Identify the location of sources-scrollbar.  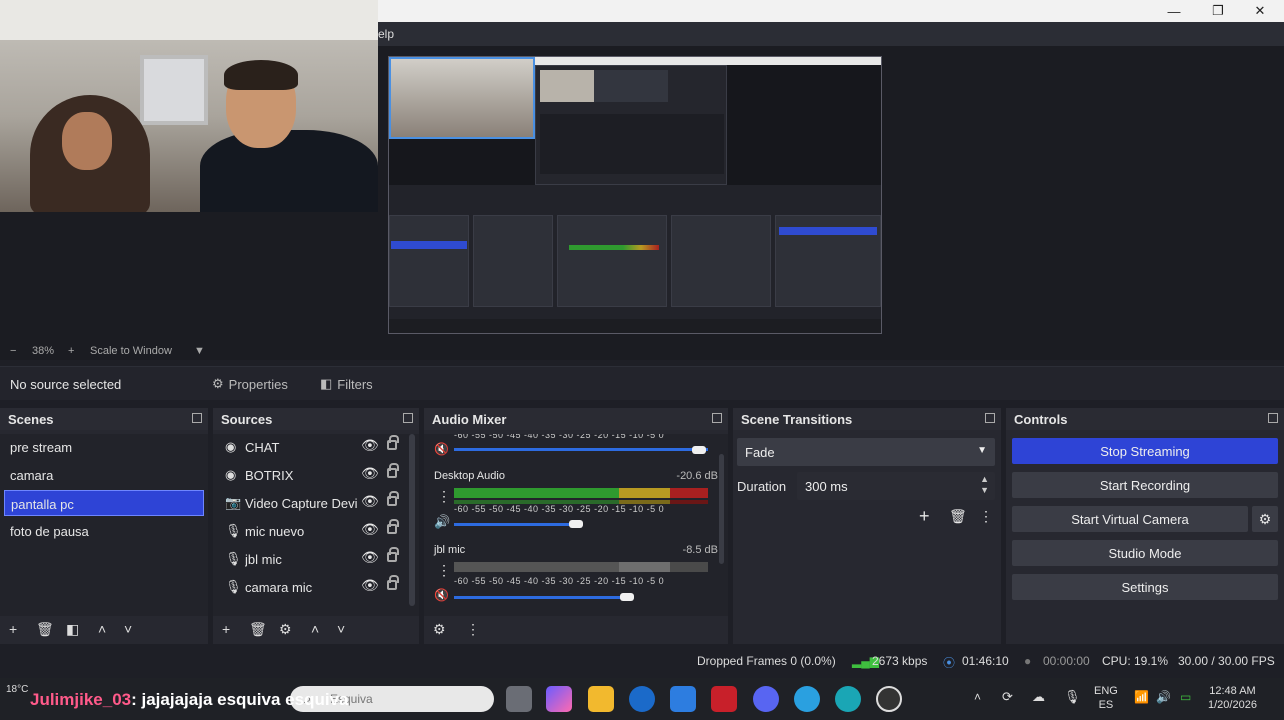
(412, 520).